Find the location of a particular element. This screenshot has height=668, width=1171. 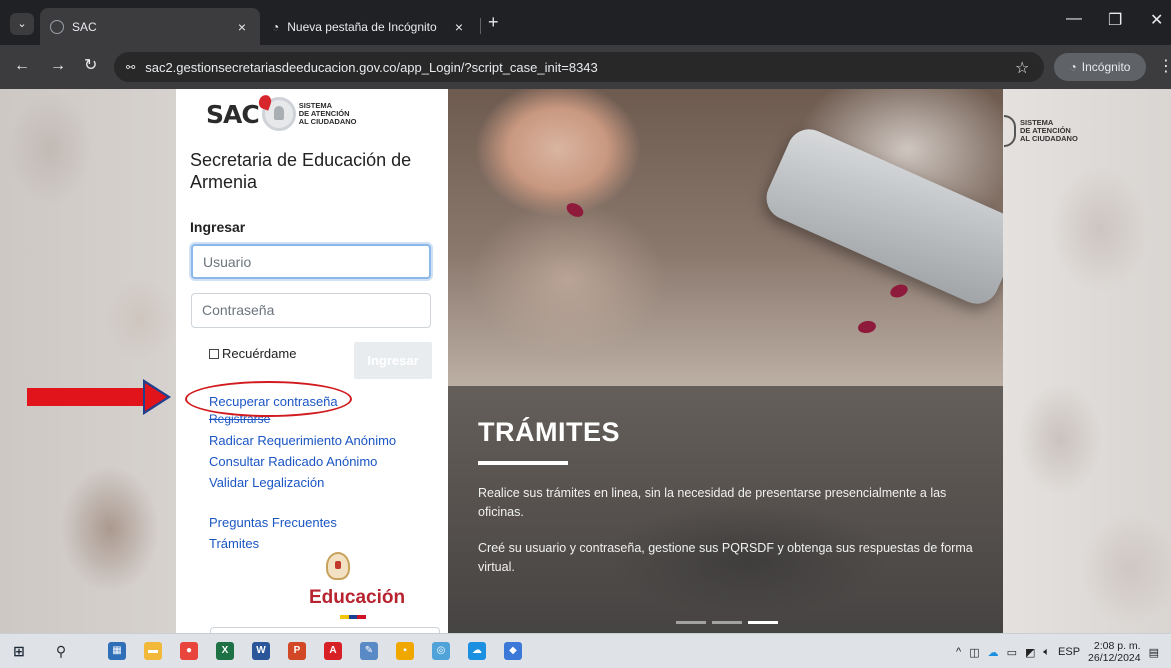

username-input: Usuario is located at coordinates (311, 261).